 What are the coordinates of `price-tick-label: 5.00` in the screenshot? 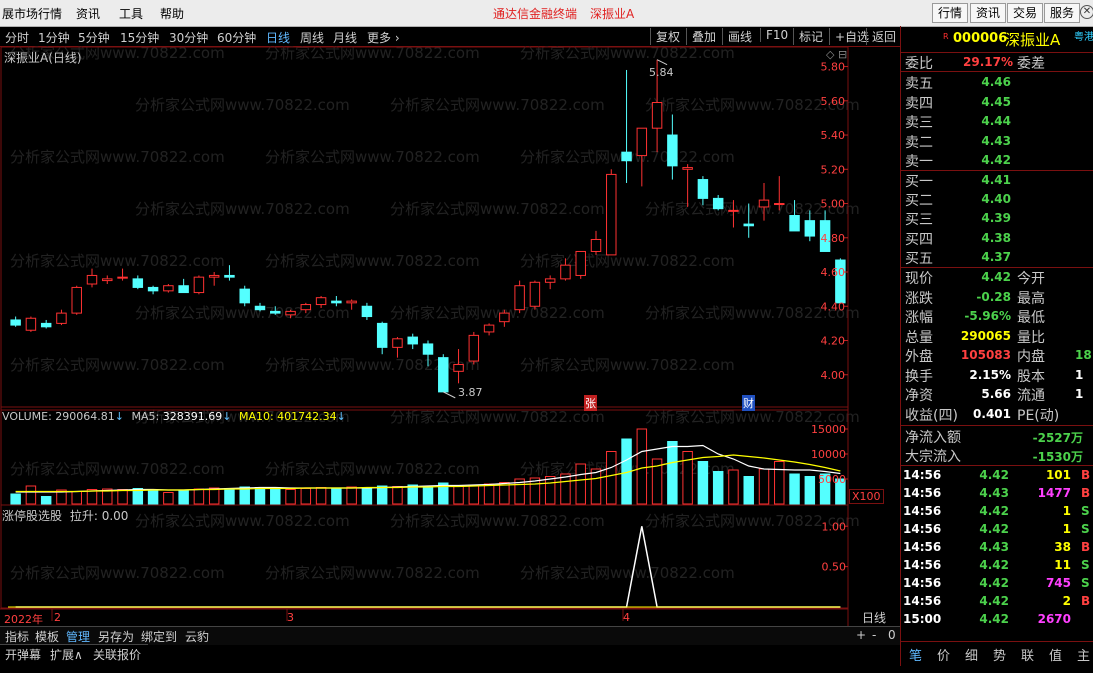 It's located at (833, 204).